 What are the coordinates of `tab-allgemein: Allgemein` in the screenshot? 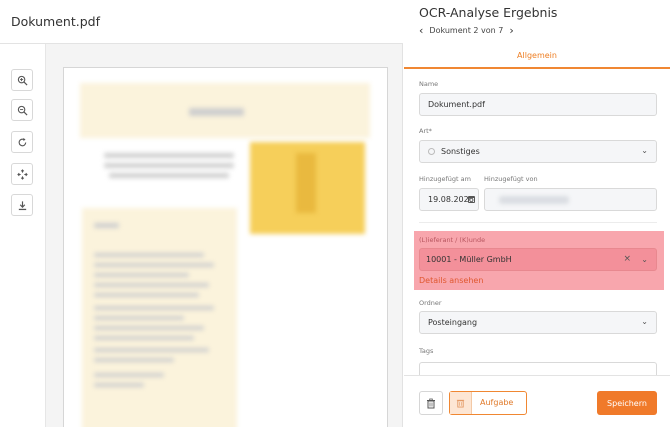 It's located at (537, 55).